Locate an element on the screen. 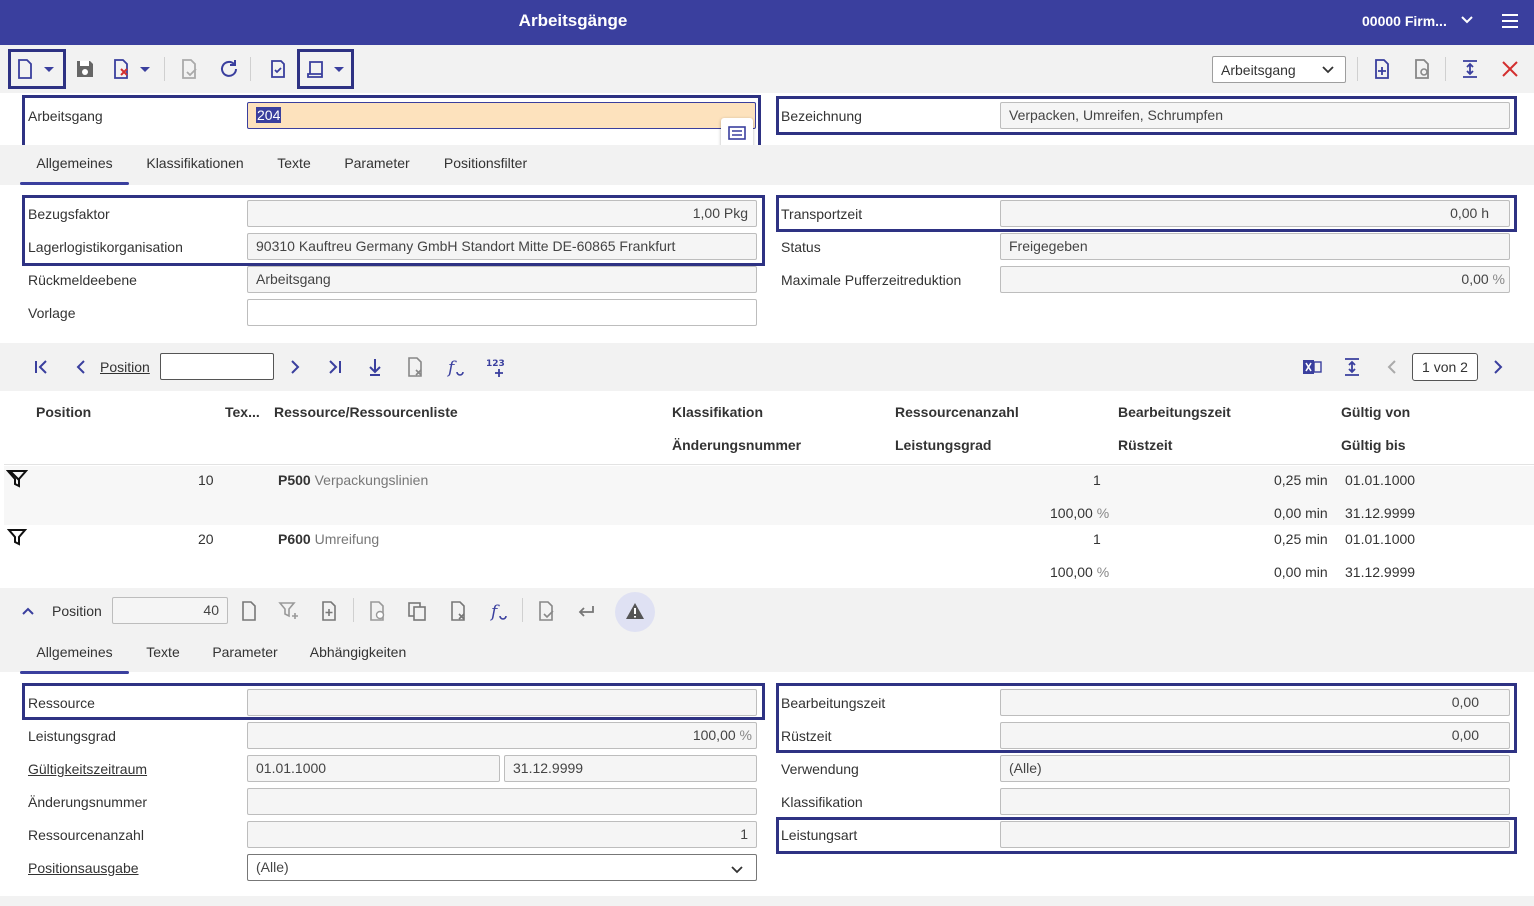  document-clock-icon is located at coordinates (377, 611).